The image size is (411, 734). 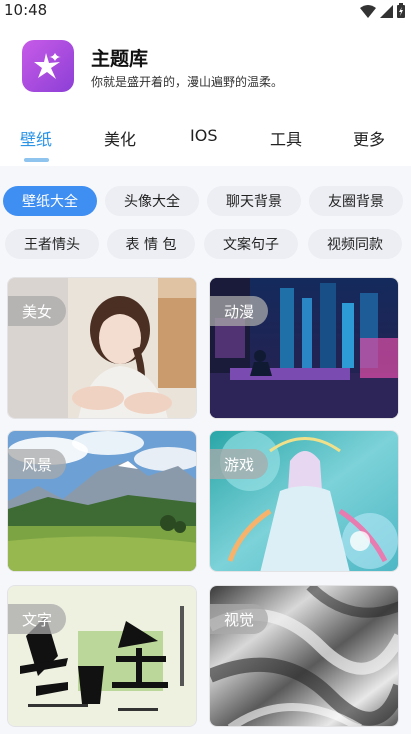 I want to click on card-beauty: 美女, so click(x=102, y=348).